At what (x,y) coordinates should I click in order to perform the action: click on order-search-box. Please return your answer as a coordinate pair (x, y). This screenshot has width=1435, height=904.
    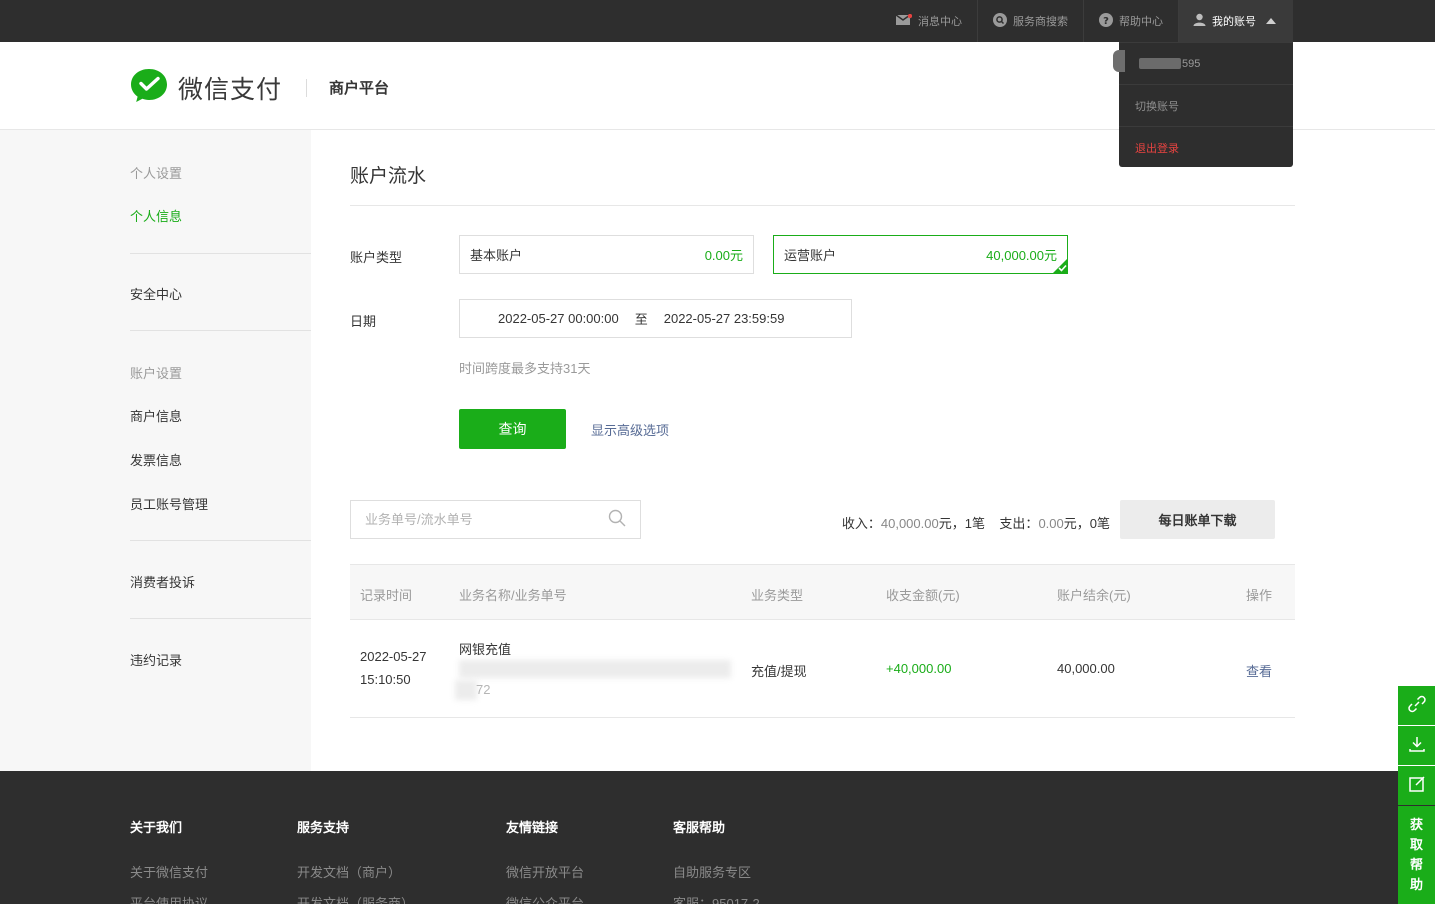
    Looking at the image, I should click on (495, 519).